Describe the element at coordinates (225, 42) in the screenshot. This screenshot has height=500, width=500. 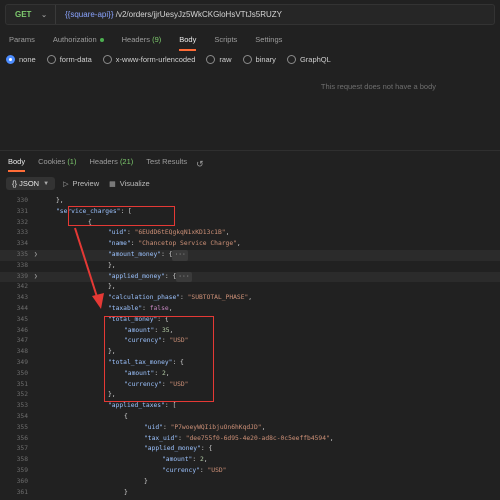
I see `tab-scripts: Scripts` at that location.